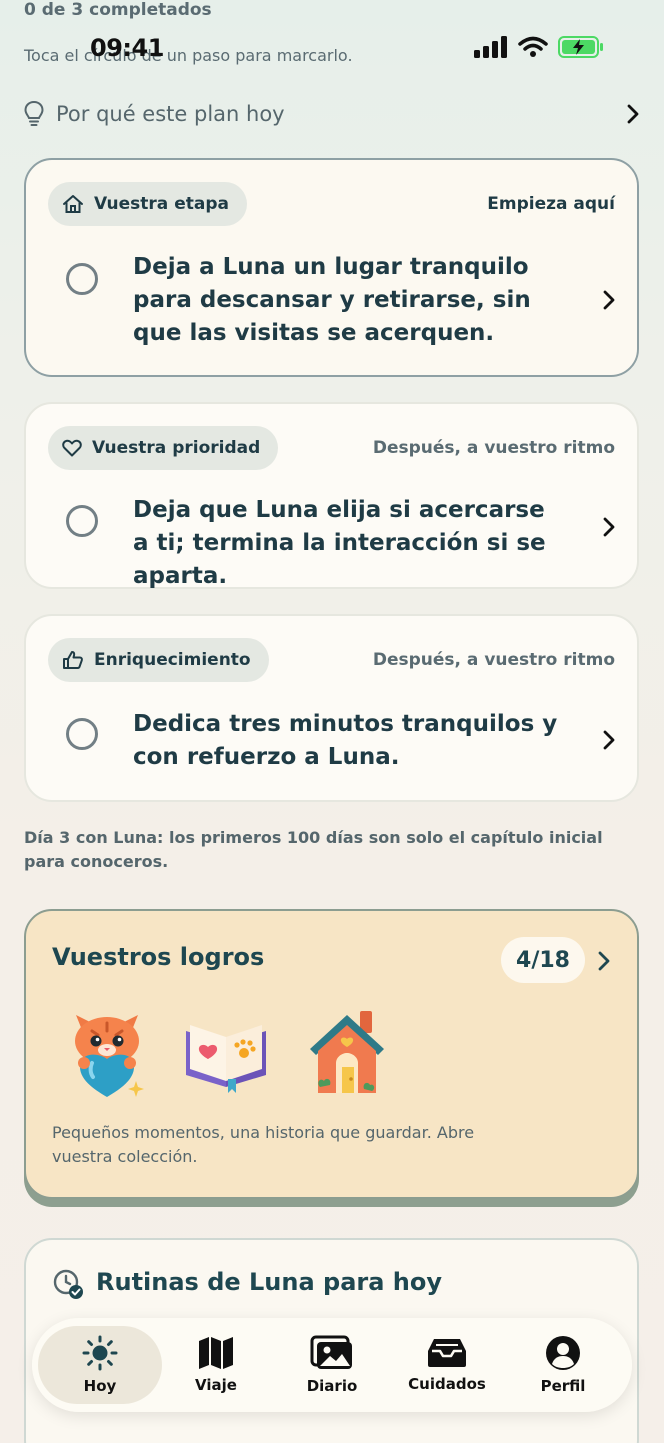 Image resolution: width=664 pixels, height=1443 pixels. Describe the element at coordinates (447, 1353) in the screenshot. I see `inbox-icon` at that location.